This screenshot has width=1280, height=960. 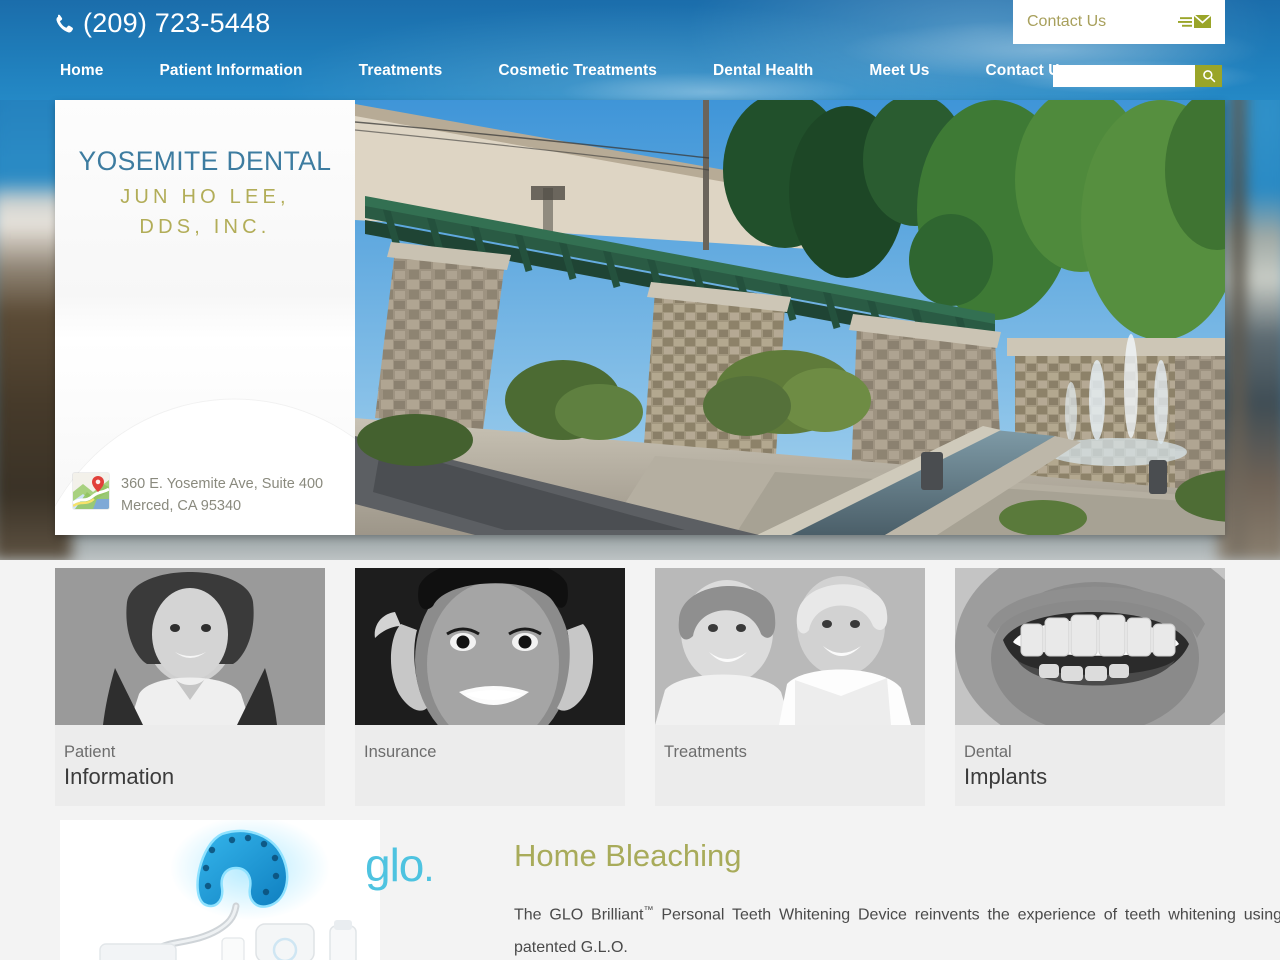 What do you see at coordinates (790, 765) in the screenshot?
I see `card-text: Treatments` at bounding box center [790, 765].